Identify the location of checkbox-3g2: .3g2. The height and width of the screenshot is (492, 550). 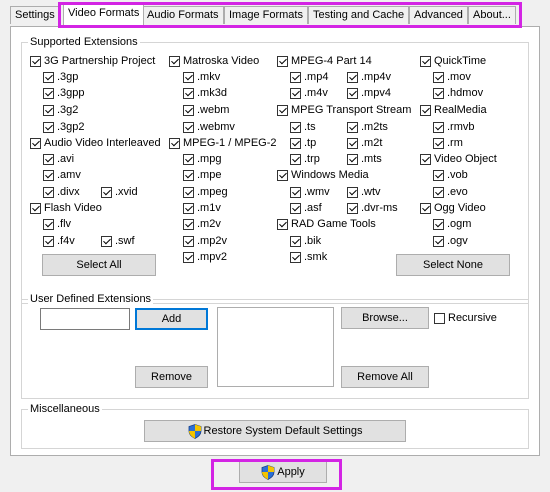
(60, 110).